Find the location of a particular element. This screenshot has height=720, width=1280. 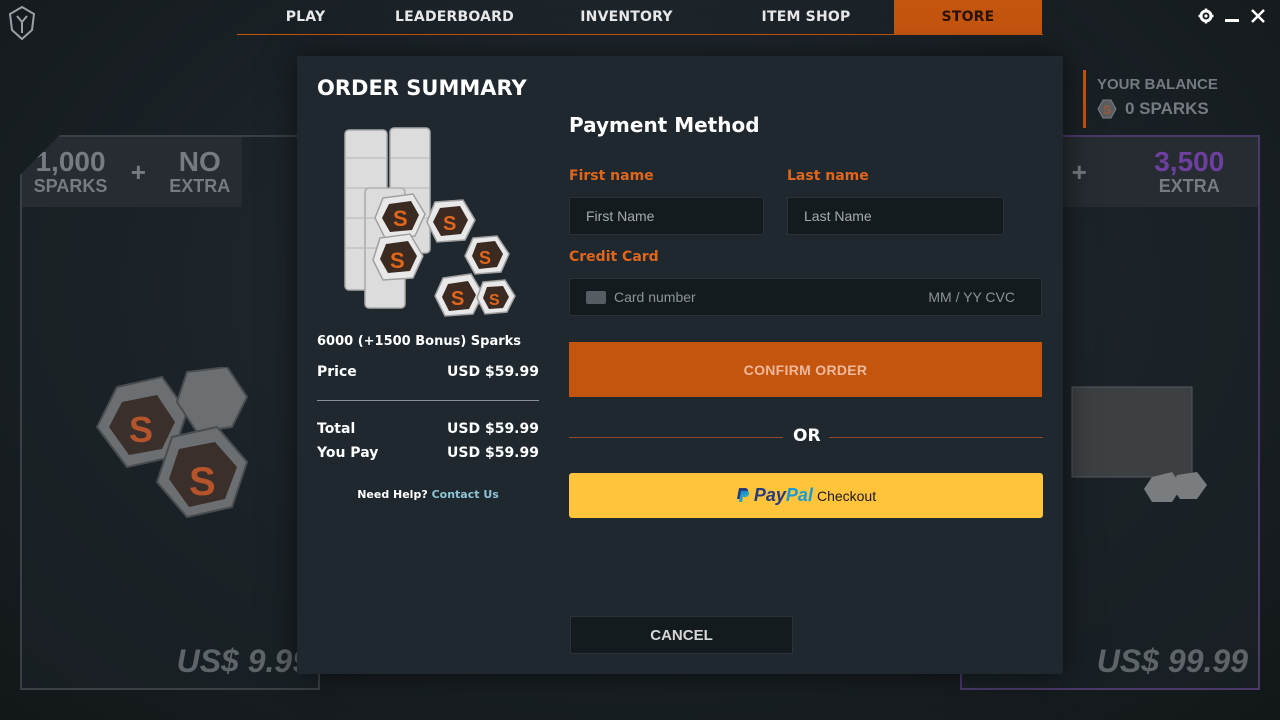

product-name: 6000 (+1500 Bonus) Sparks is located at coordinates (419, 341).